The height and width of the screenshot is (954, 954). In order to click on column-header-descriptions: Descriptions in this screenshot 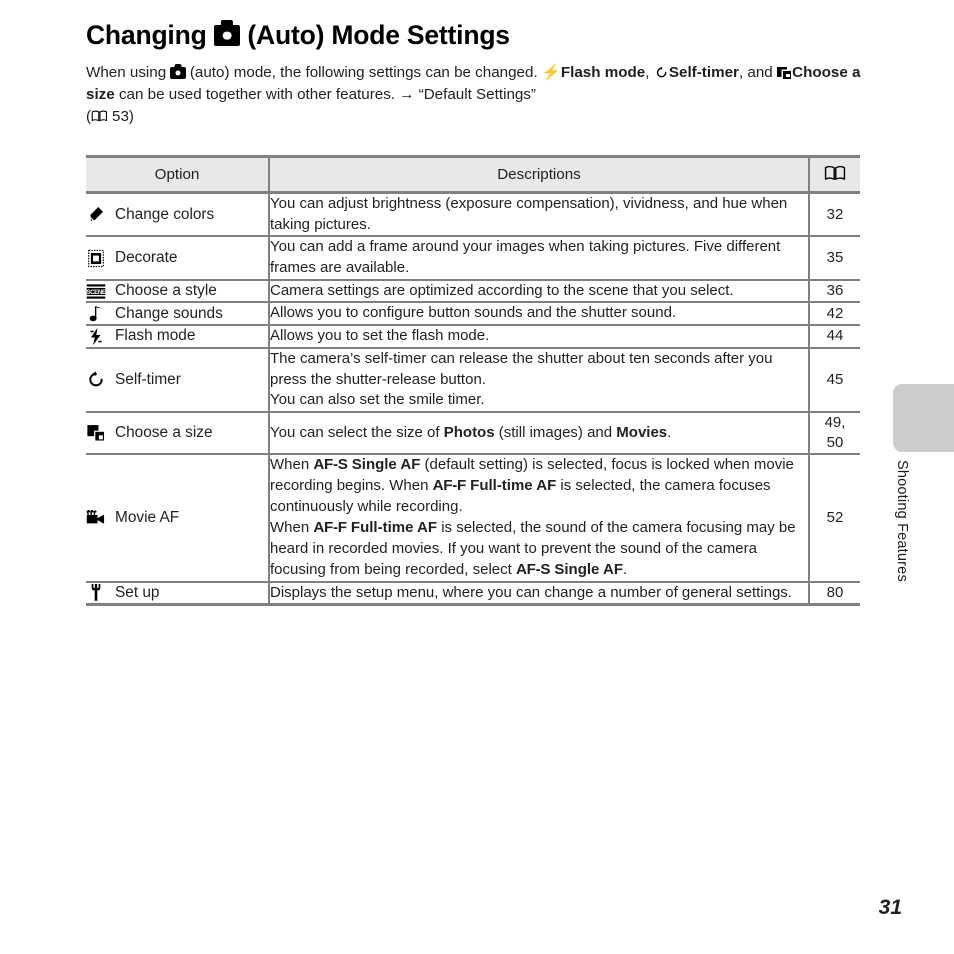, I will do `click(538, 174)`.